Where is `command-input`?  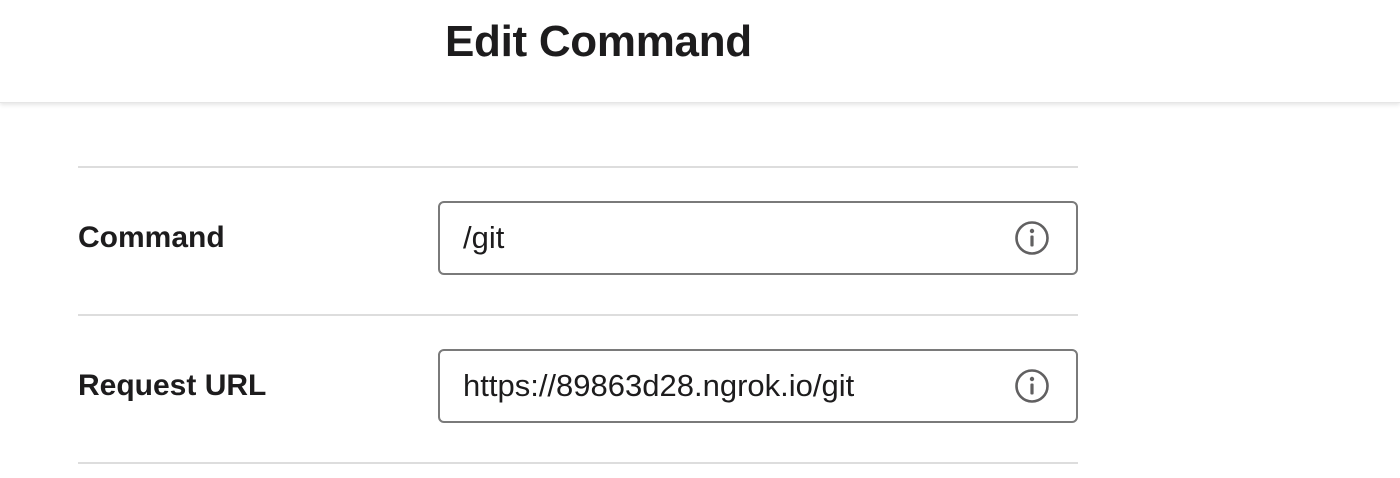 command-input is located at coordinates (733, 238).